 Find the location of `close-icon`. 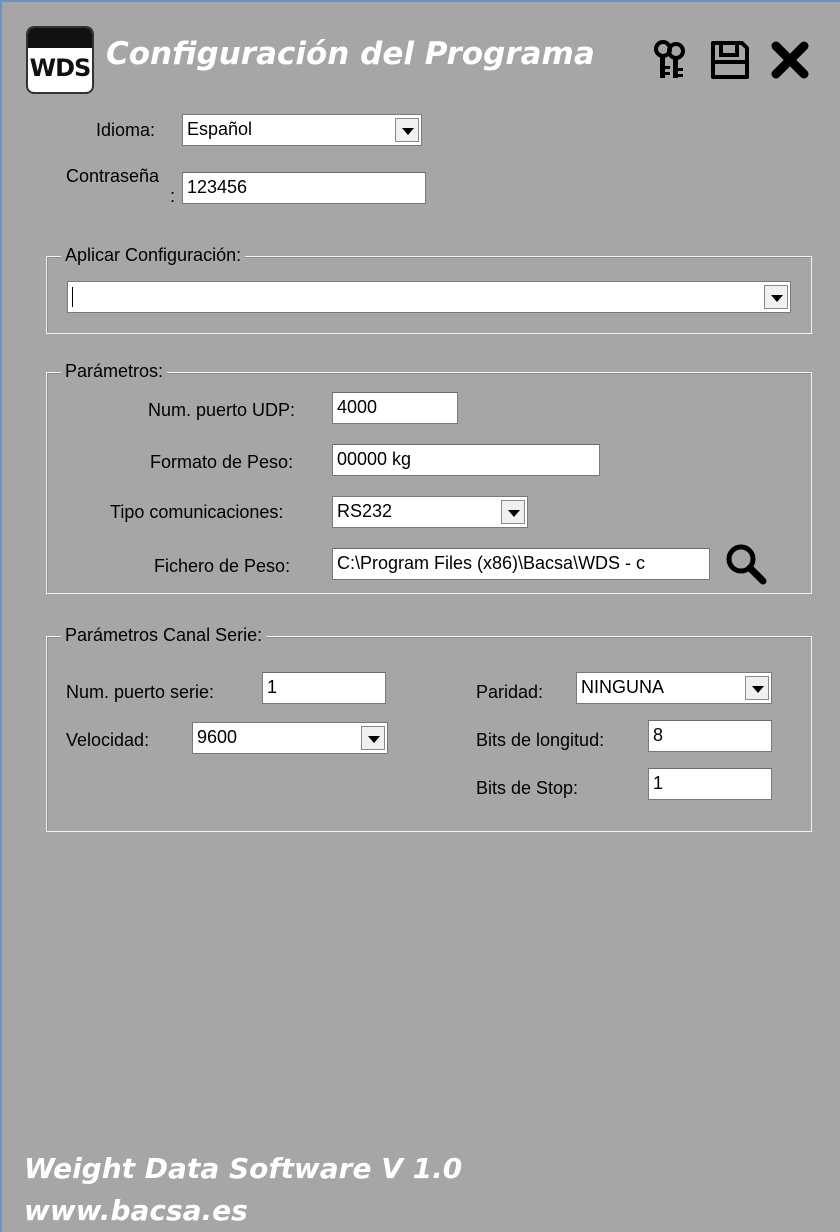

close-icon is located at coordinates (790, 60).